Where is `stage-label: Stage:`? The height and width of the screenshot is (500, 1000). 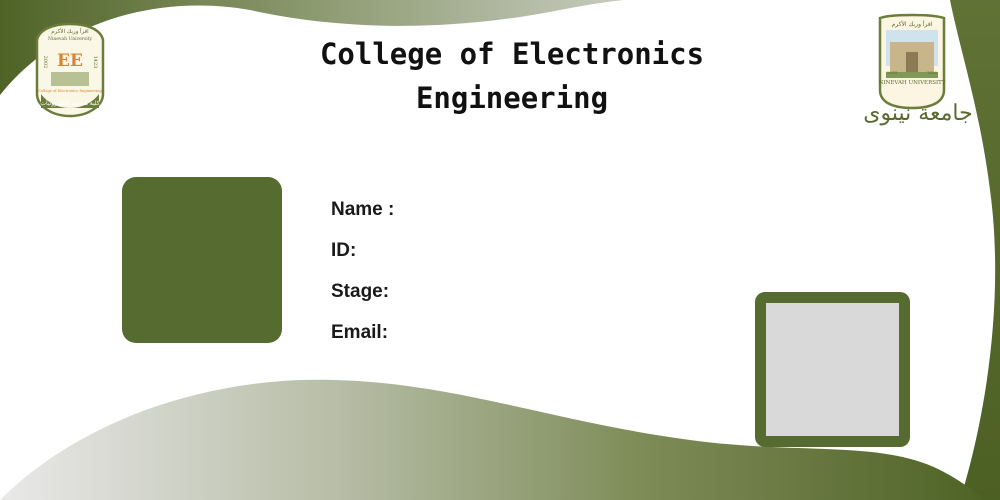 stage-label: Stage: is located at coordinates (360, 291).